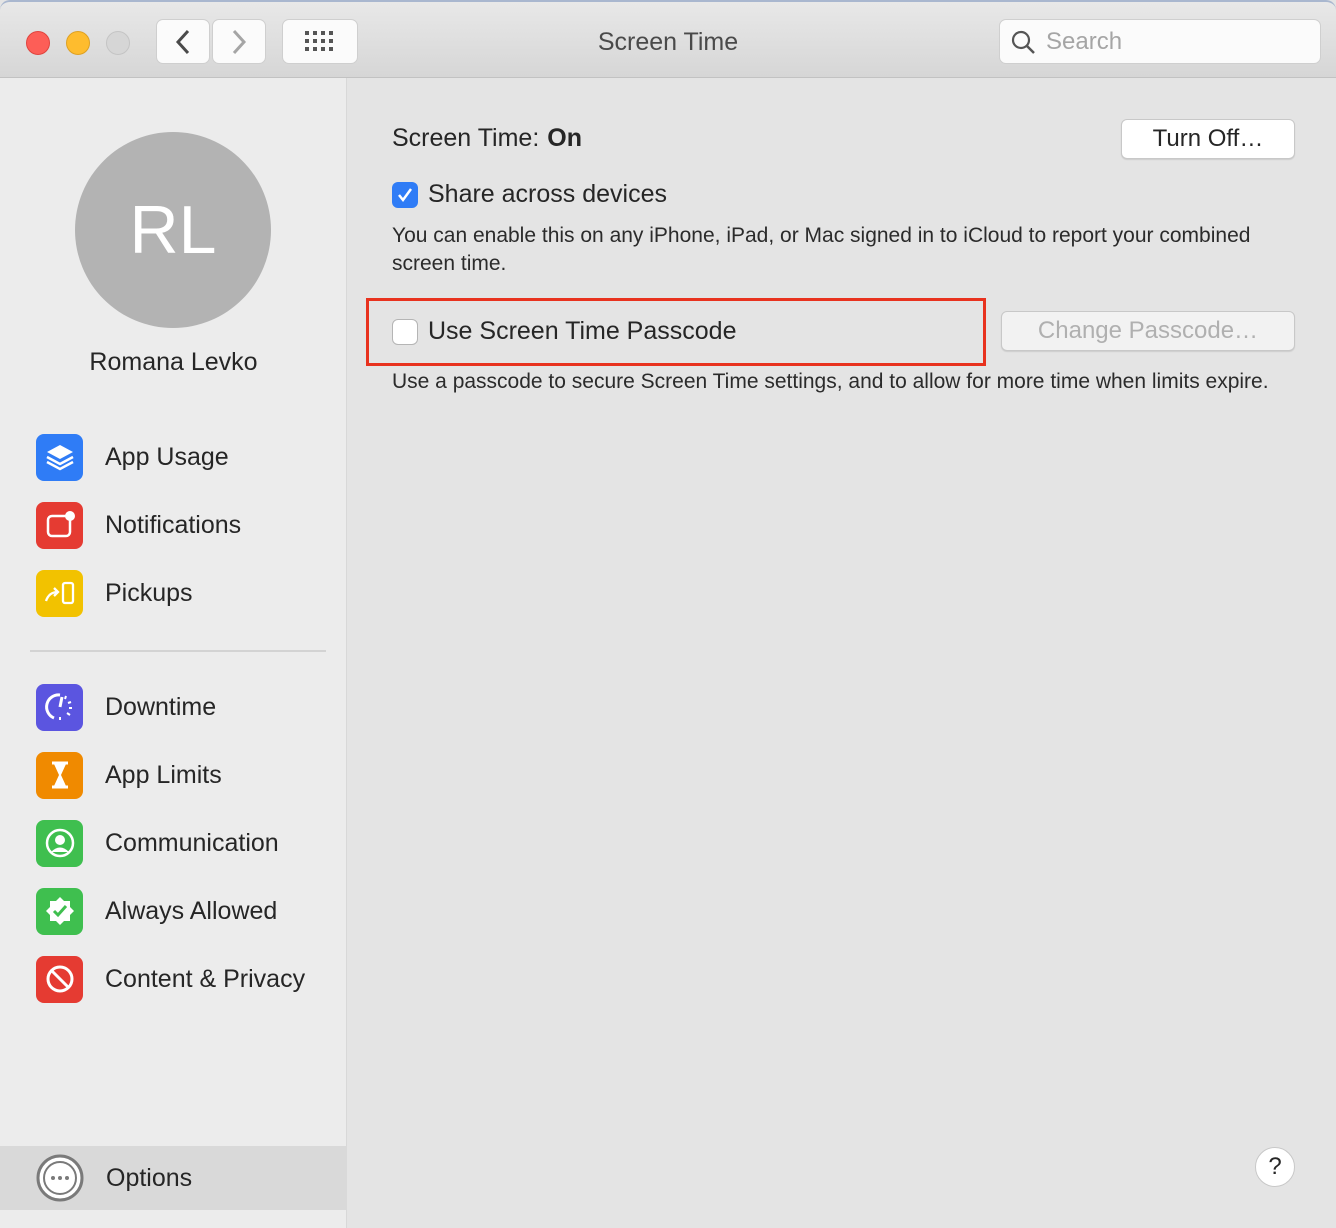 The image size is (1336, 1228). What do you see at coordinates (163, 774) in the screenshot?
I see `sidebar-item-label: App Limits` at bounding box center [163, 774].